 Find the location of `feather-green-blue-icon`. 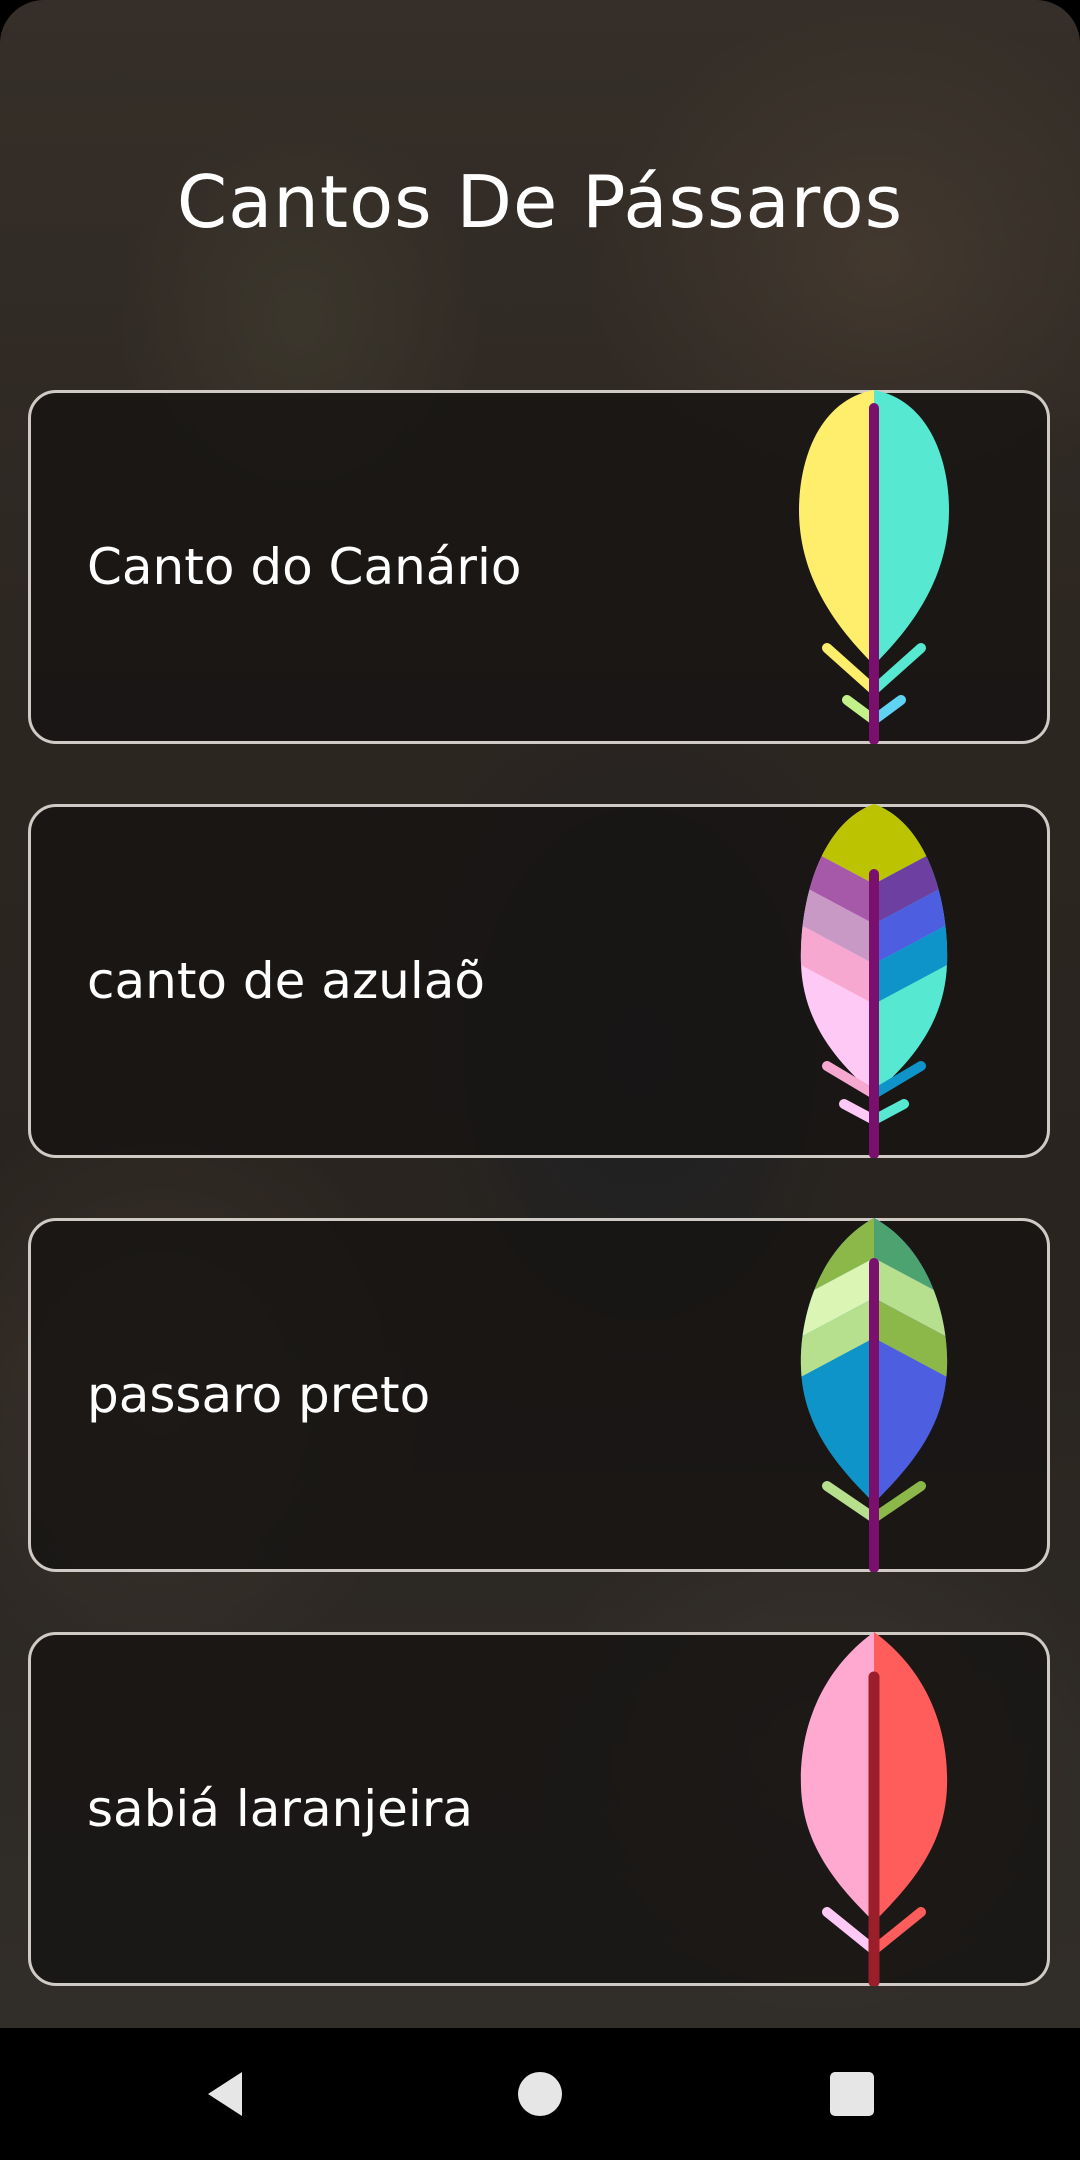

feather-green-blue-icon is located at coordinates (874, 1395).